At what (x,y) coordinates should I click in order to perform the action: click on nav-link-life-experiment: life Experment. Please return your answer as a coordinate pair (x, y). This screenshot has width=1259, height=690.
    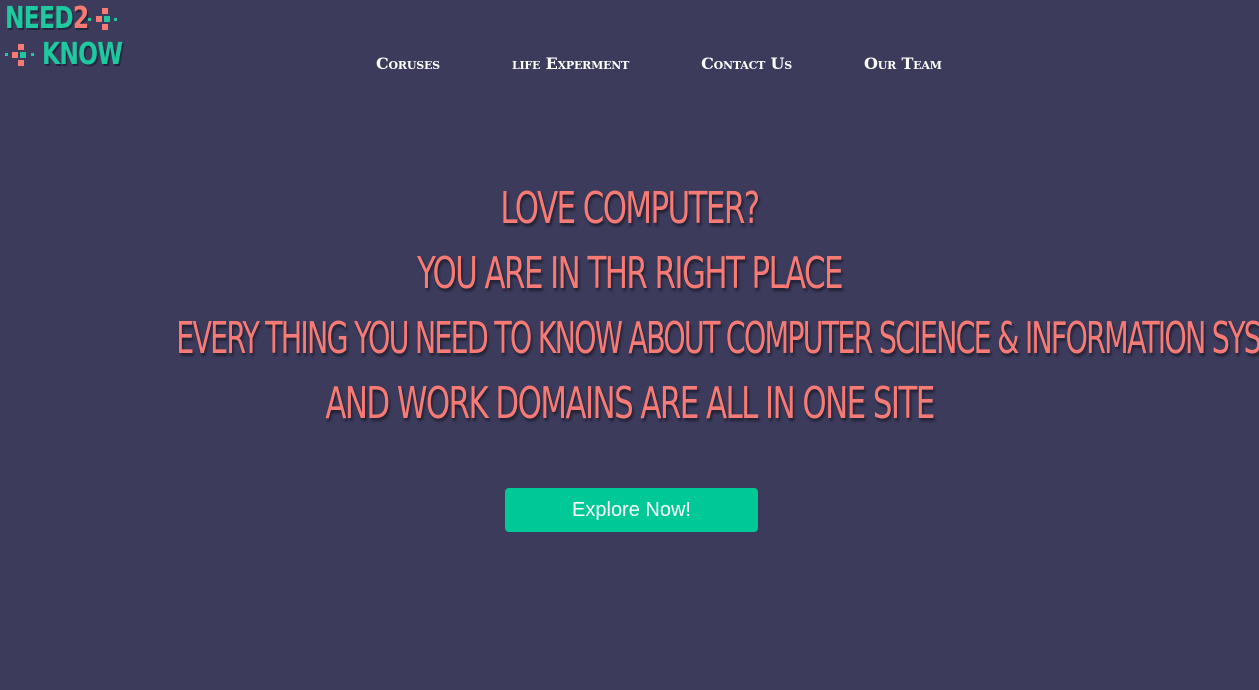
    Looking at the image, I should click on (570, 63).